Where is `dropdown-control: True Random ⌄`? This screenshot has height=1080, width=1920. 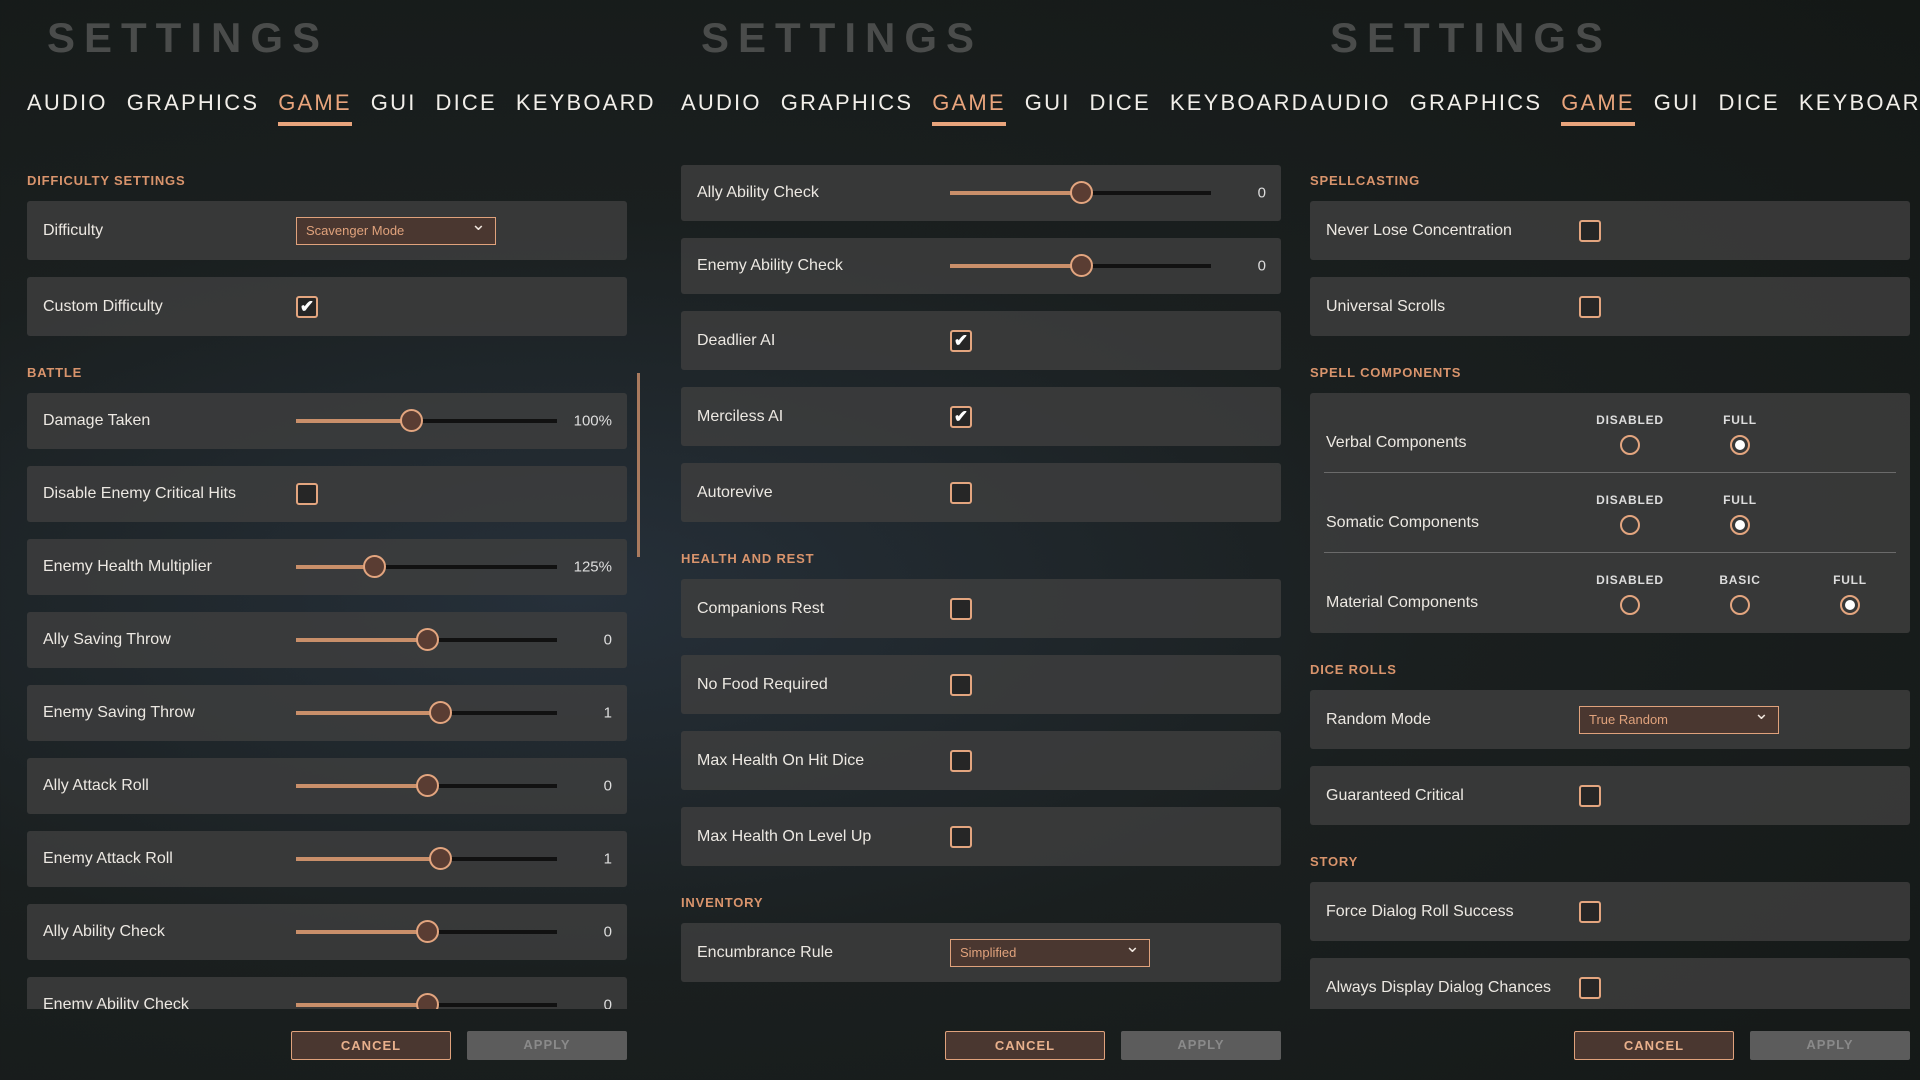 dropdown-control: True Random ⌄ is located at coordinates (1679, 718).